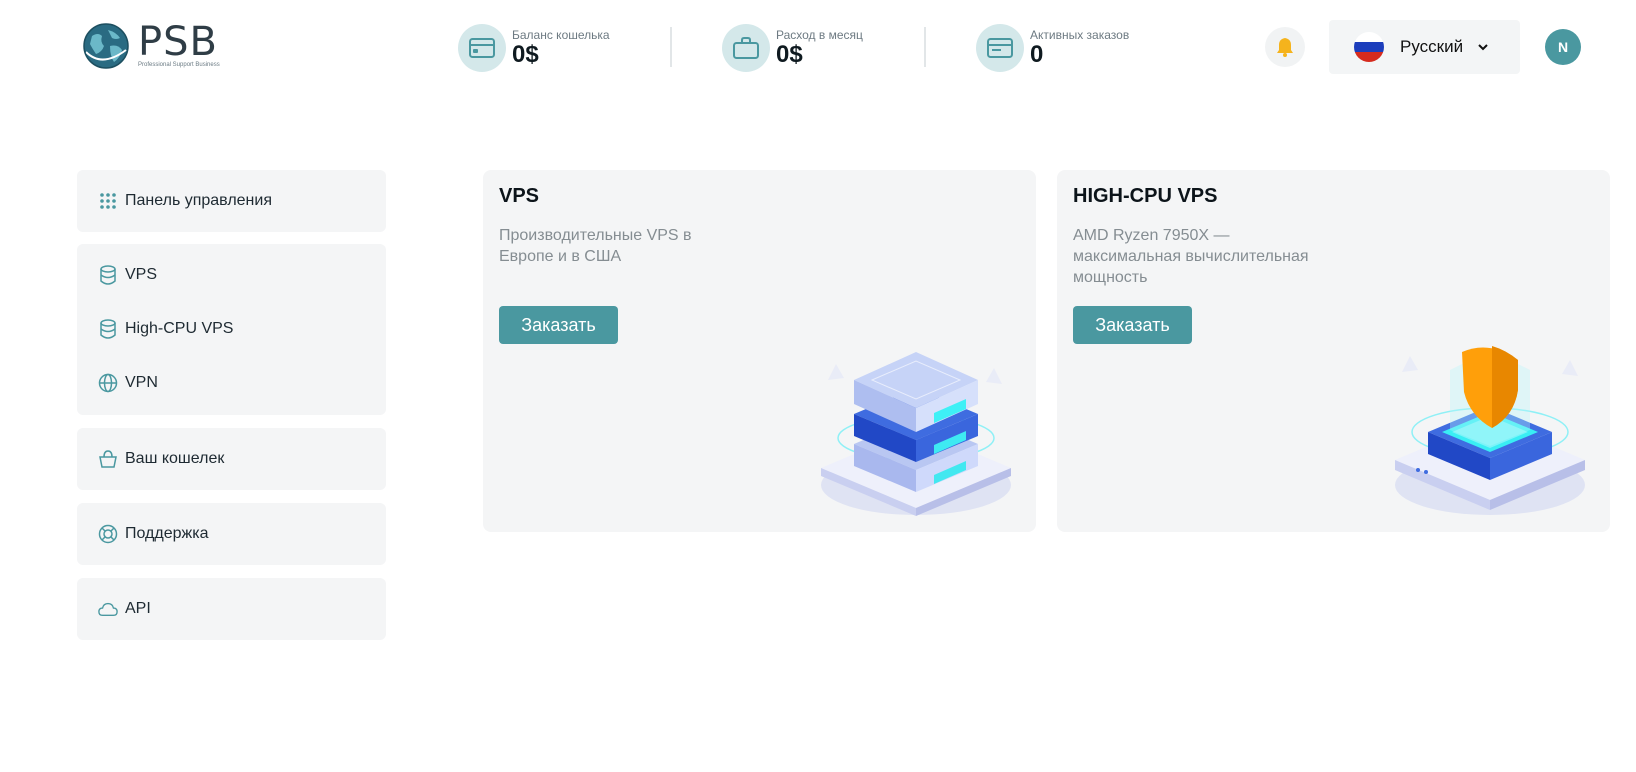 The width and height of the screenshot is (1636, 772). Describe the element at coordinates (108, 609) in the screenshot. I see `cloud-icon` at that location.